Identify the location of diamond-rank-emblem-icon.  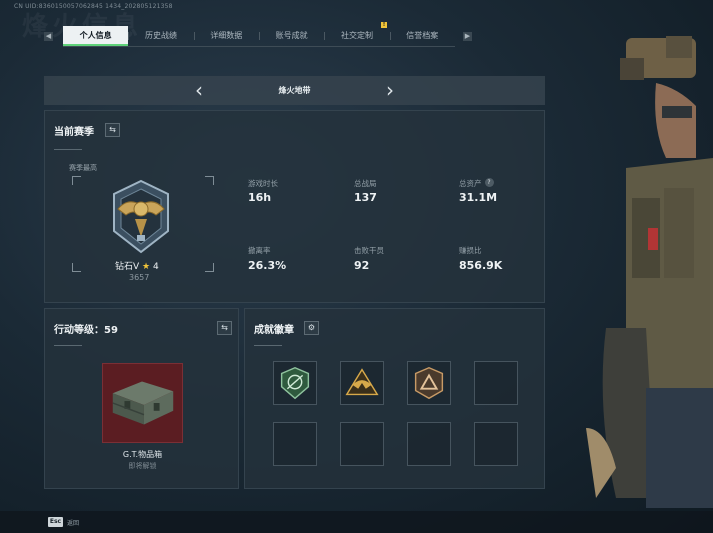
(141, 216).